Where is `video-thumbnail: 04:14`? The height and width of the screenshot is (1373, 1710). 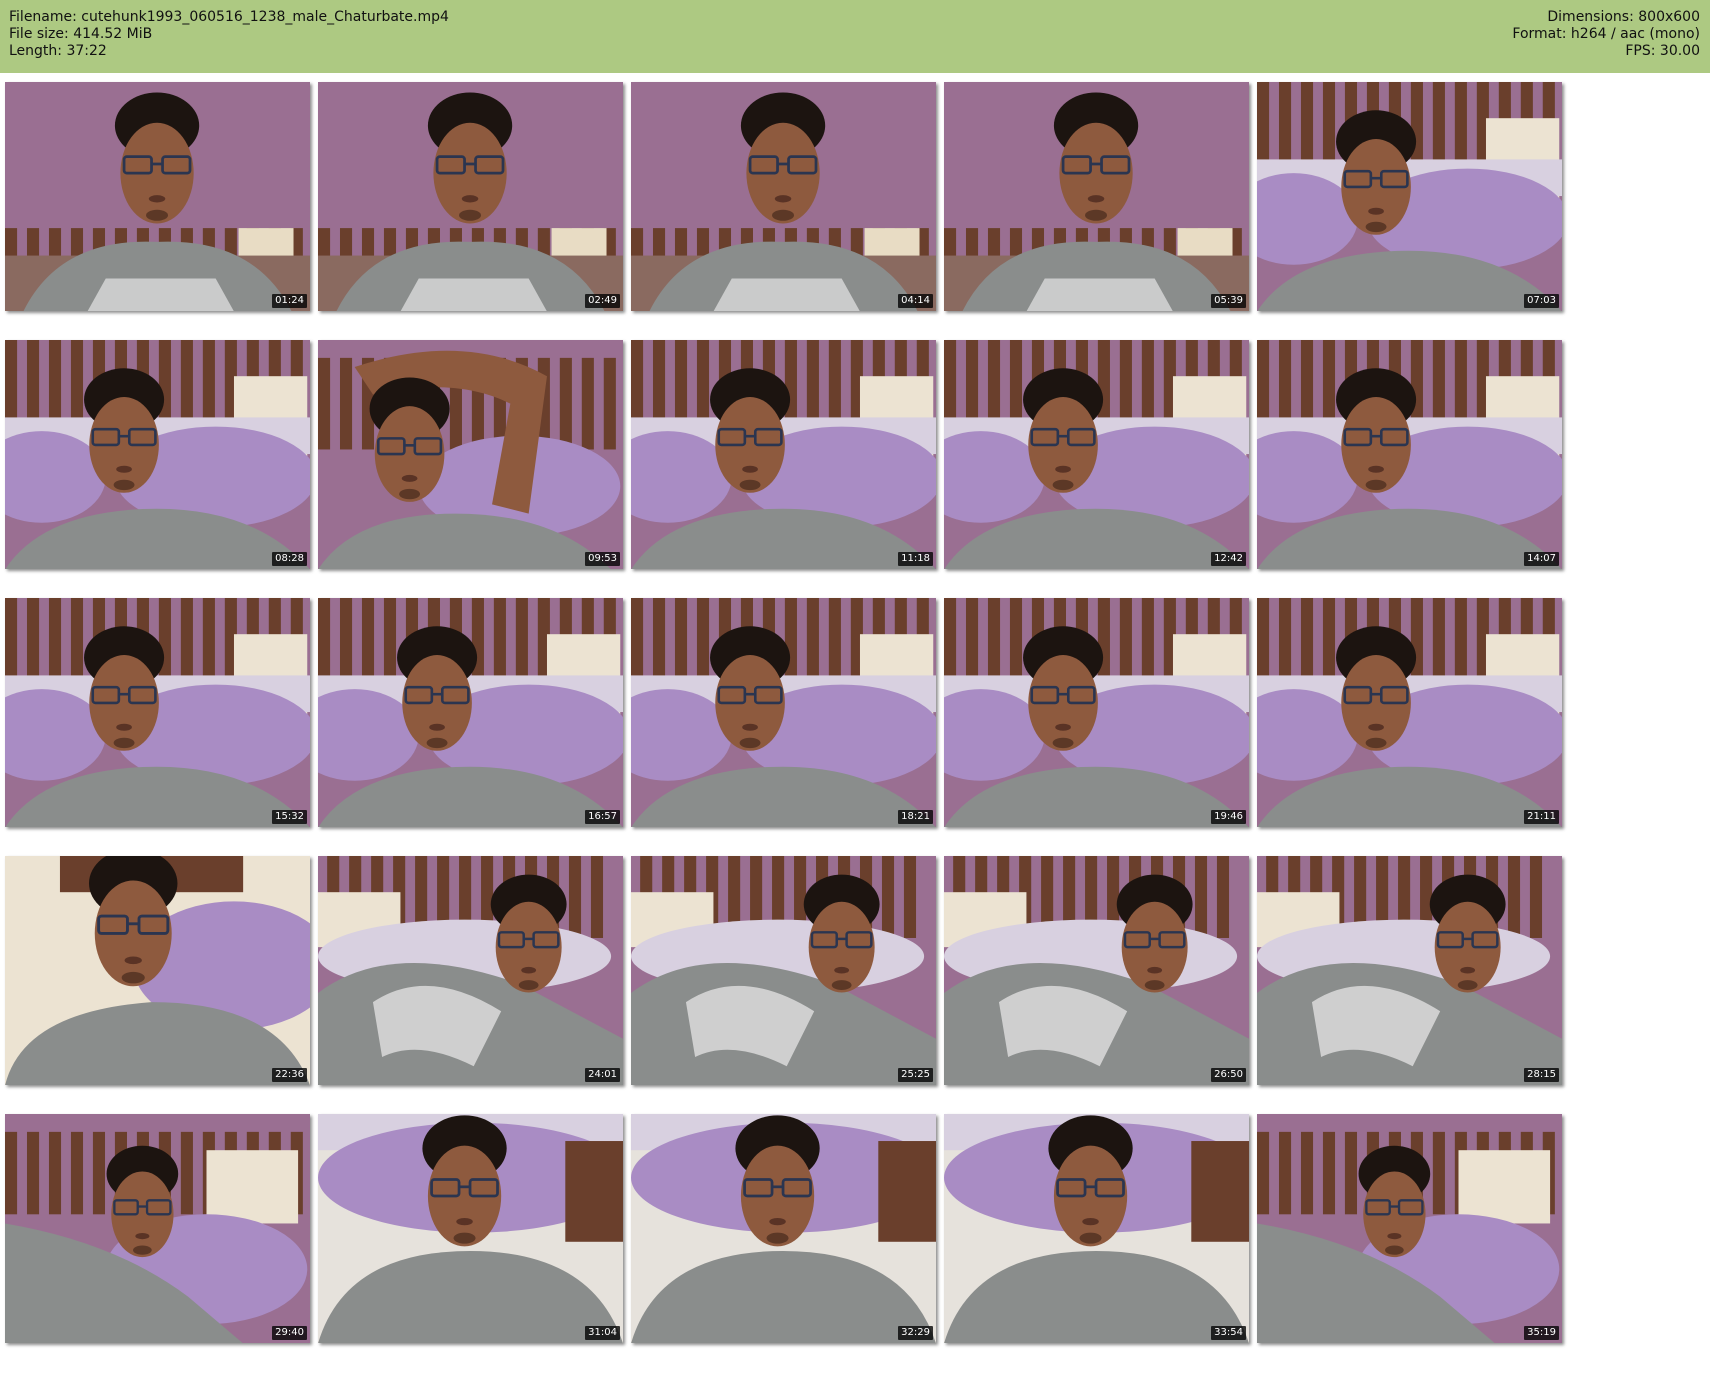 video-thumbnail: 04:14 is located at coordinates (783, 196).